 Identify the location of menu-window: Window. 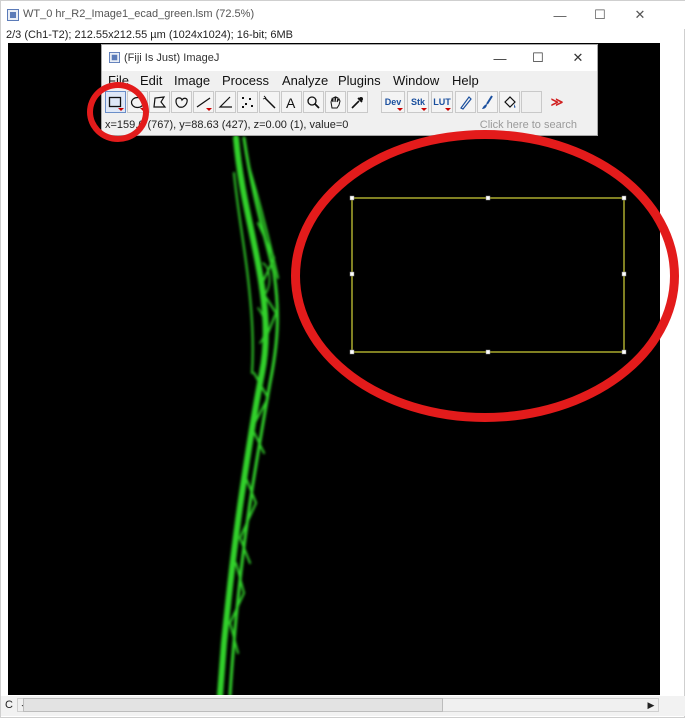
(416, 80).